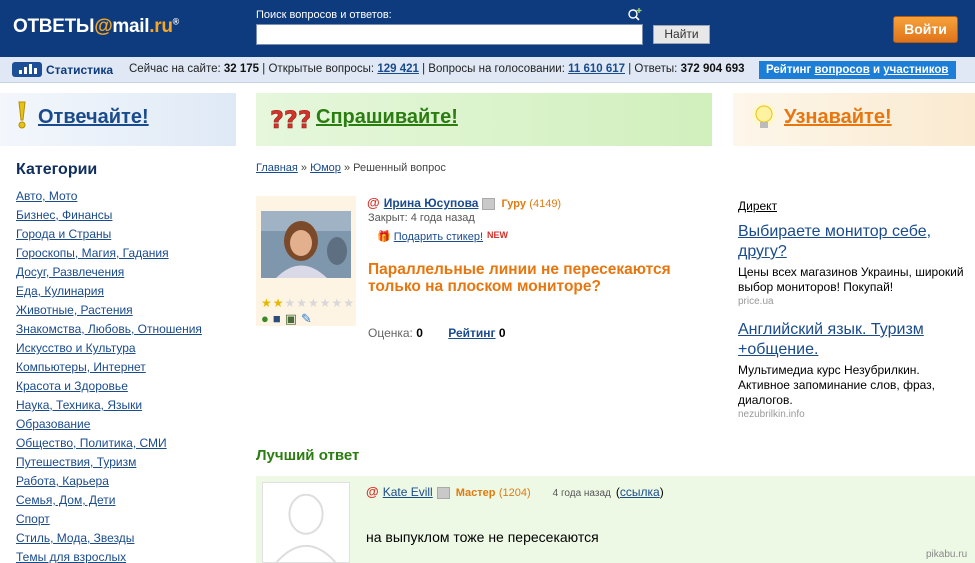  What do you see at coordinates (176, 21) in the screenshot?
I see `logo-registered: ®` at bounding box center [176, 21].